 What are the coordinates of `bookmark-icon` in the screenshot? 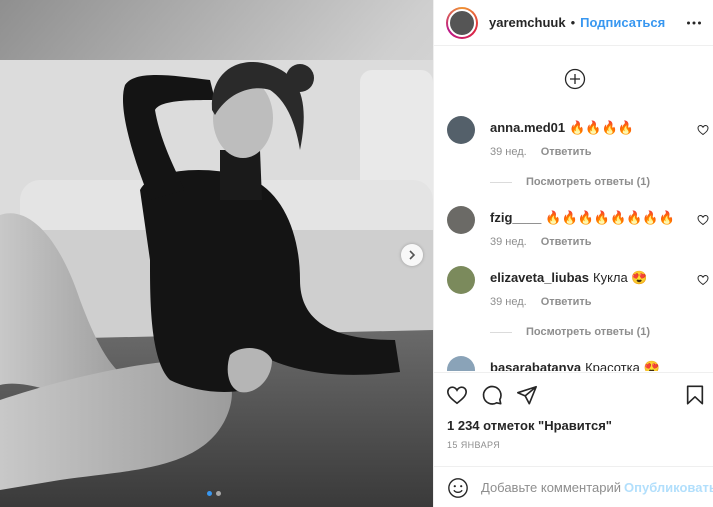 It's located at (695, 395).